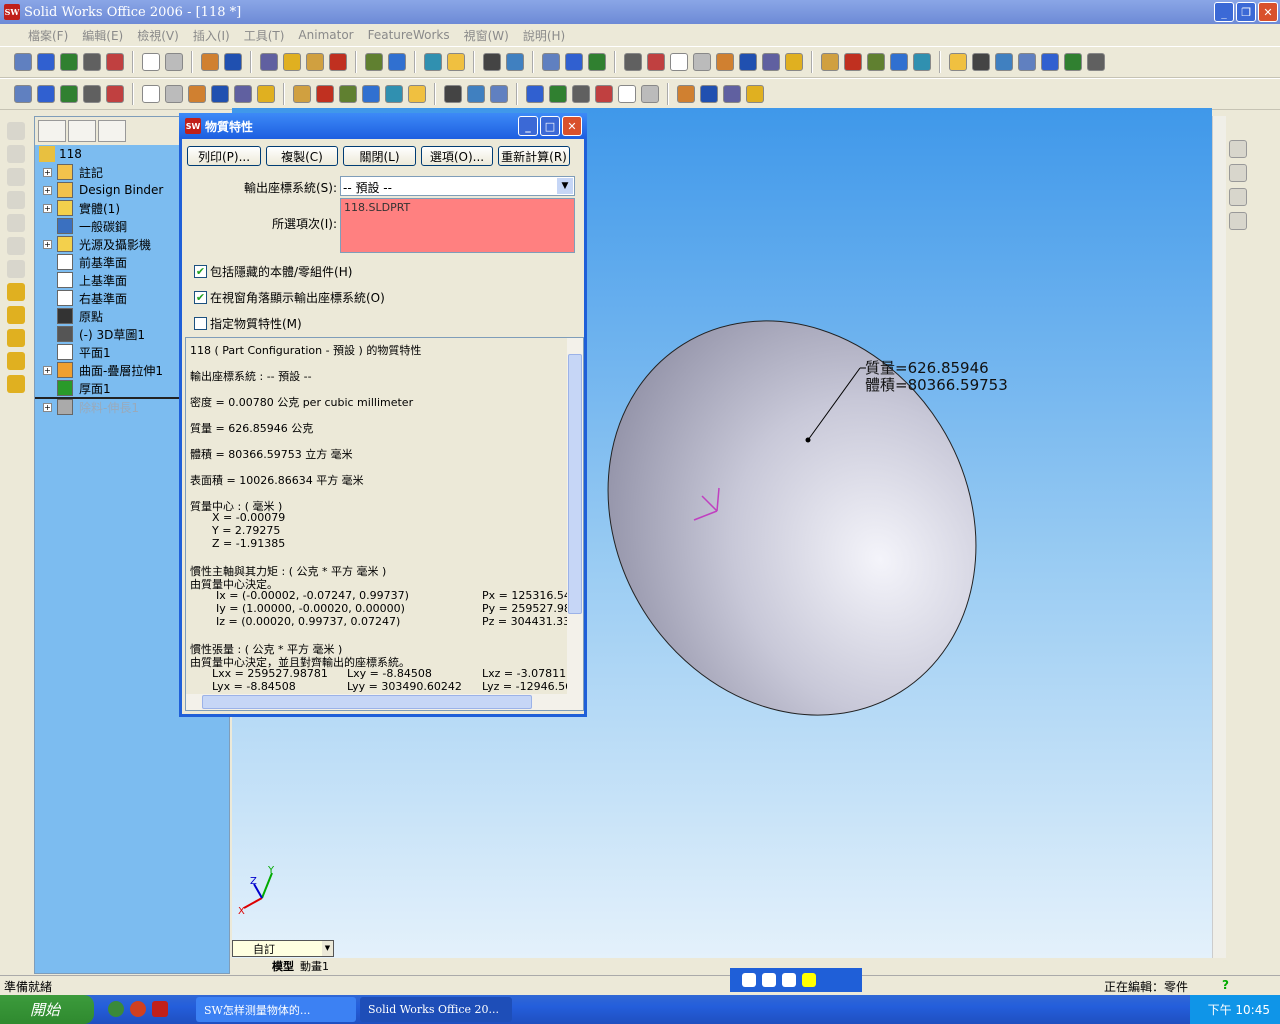 This screenshot has height=1024, width=1280. I want to click on copy-button: 複製(C), so click(302, 156).